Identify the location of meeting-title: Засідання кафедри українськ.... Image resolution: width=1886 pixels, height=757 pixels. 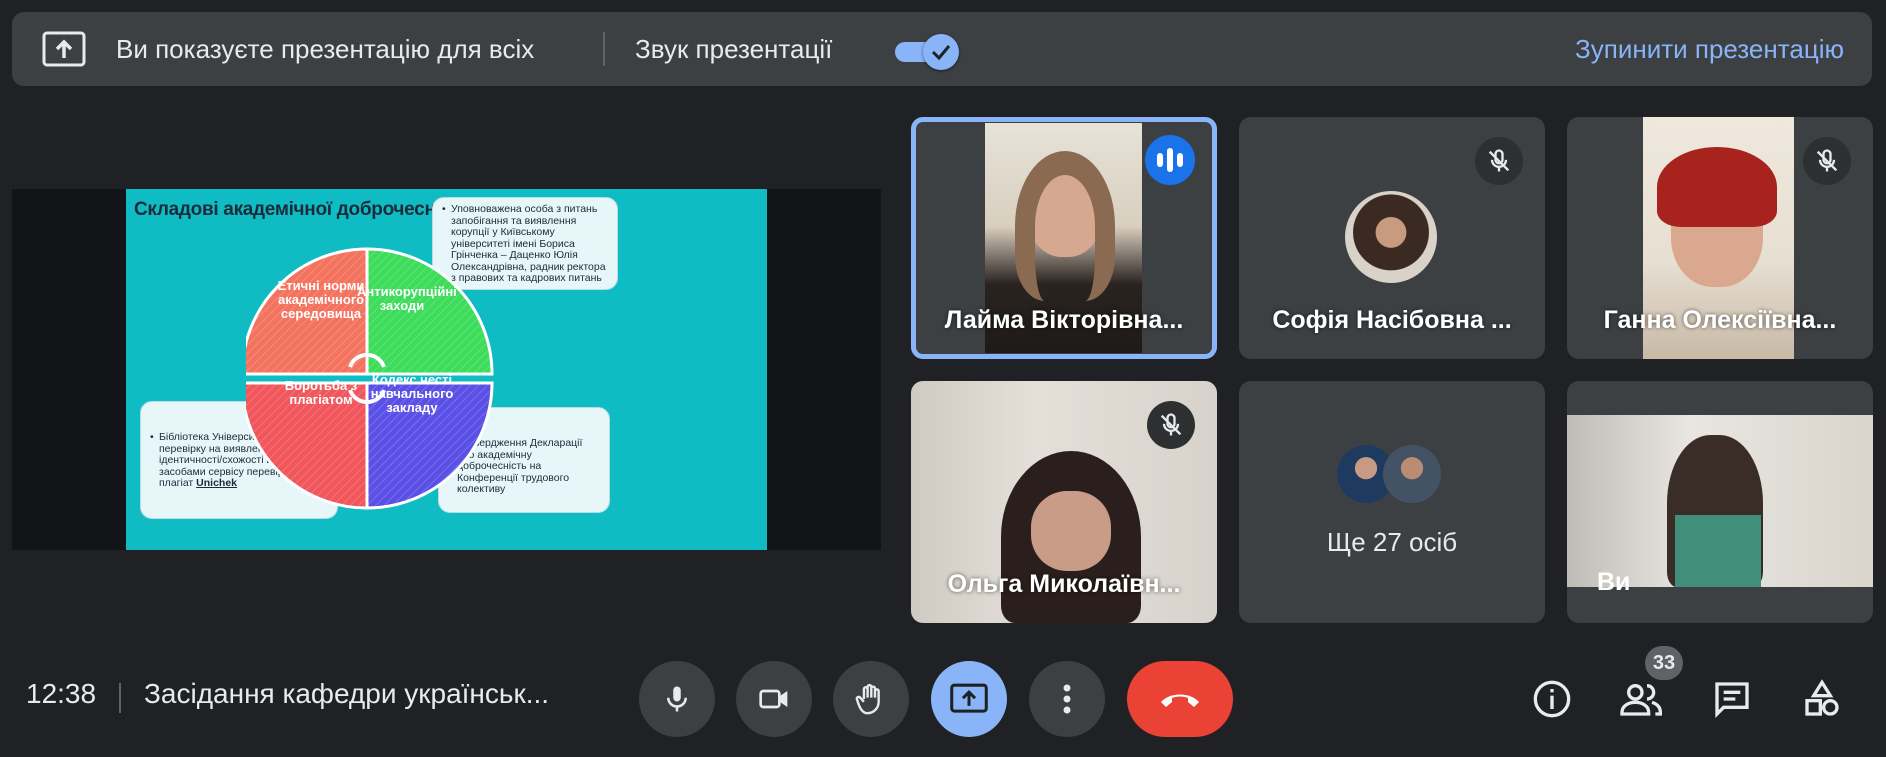
(347, 693).